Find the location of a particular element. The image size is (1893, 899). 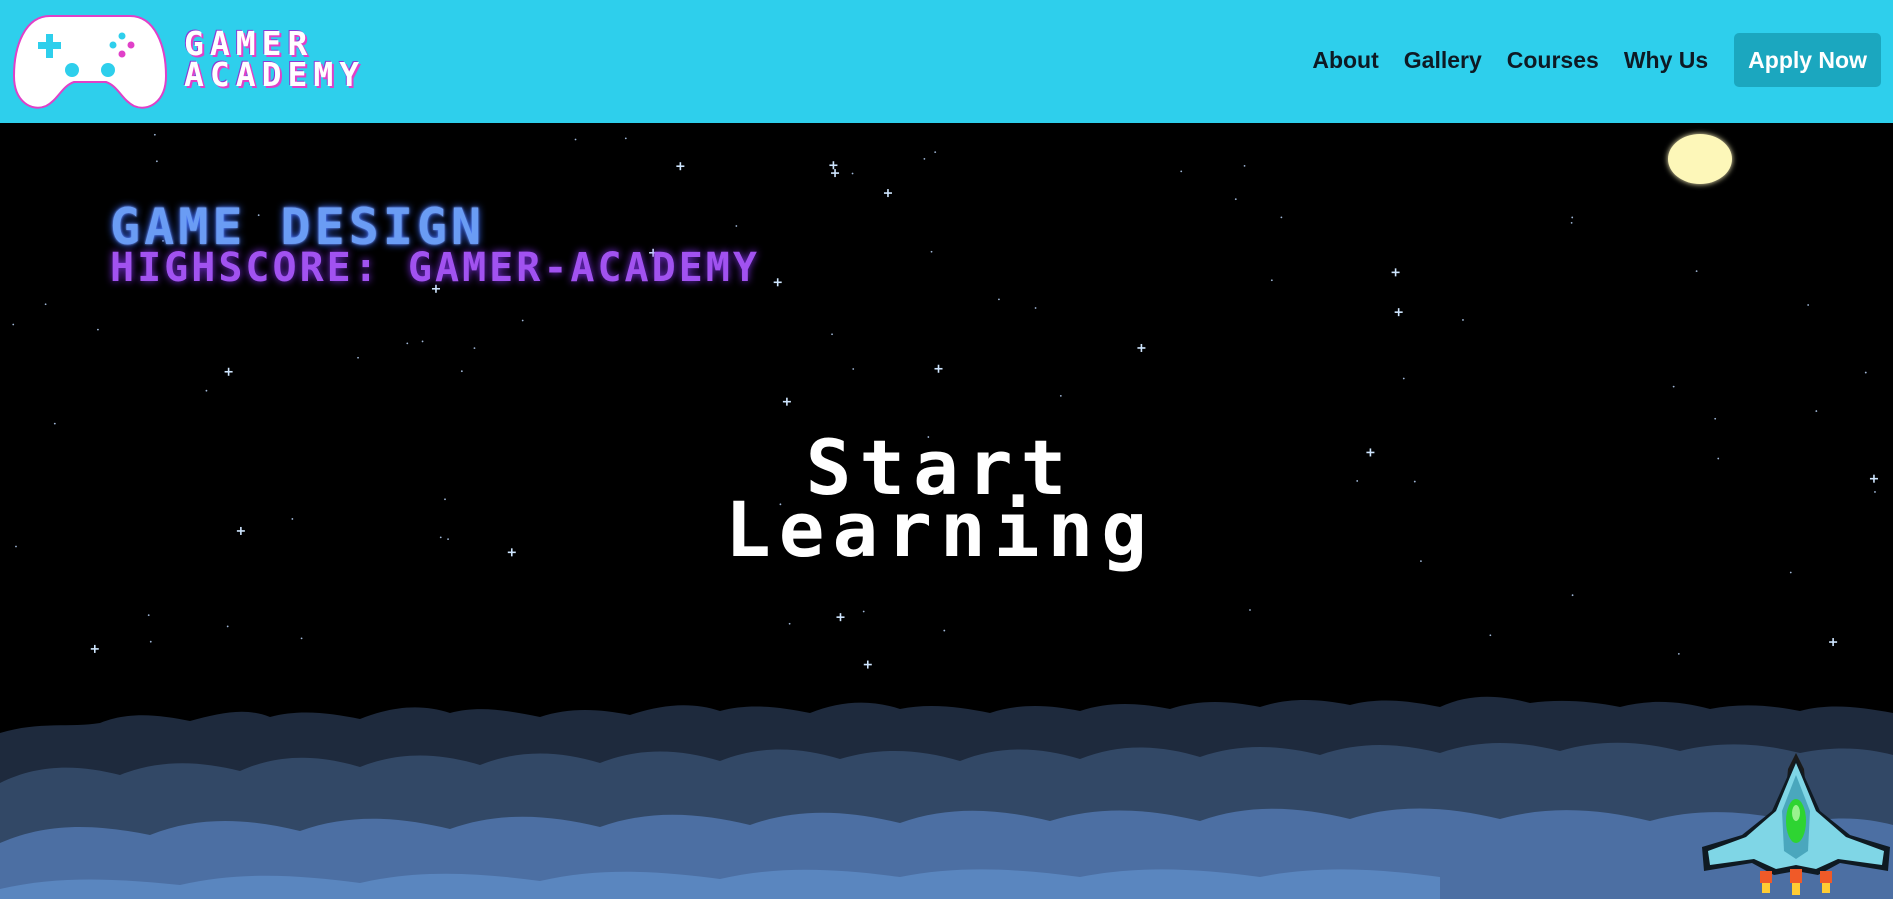

start-learning-link: Start Learning is located at coordinates (940, 502).